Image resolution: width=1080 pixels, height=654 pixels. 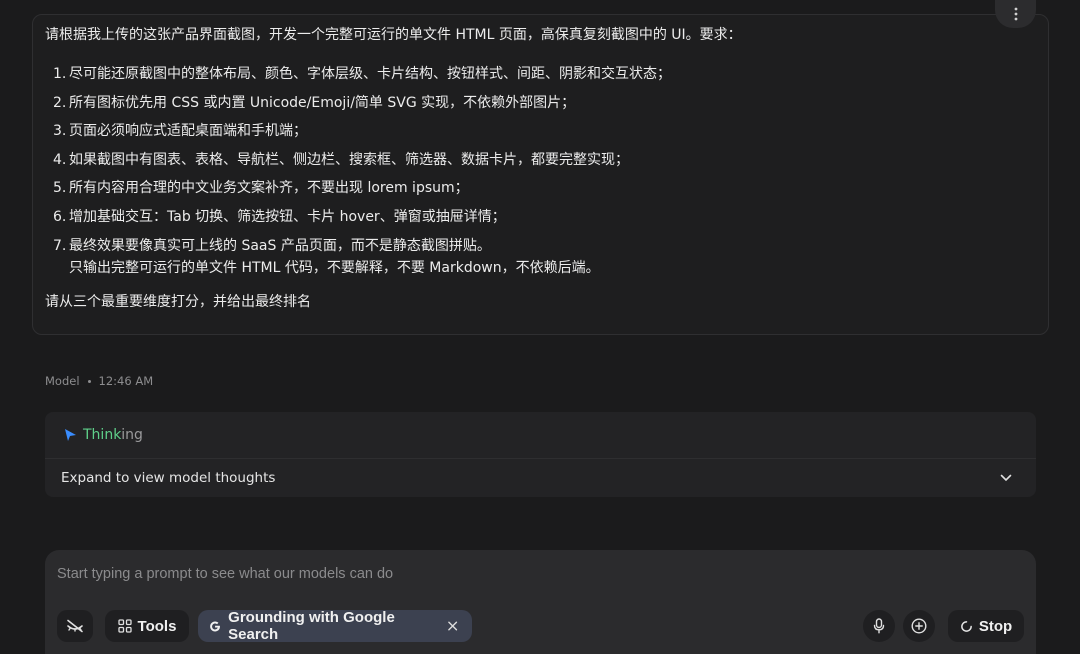 What do you see at coordinates (311, 626) in the screenshot?
I see `grounding-label: Grounding with Google Search` at bounding box center [311, 626].